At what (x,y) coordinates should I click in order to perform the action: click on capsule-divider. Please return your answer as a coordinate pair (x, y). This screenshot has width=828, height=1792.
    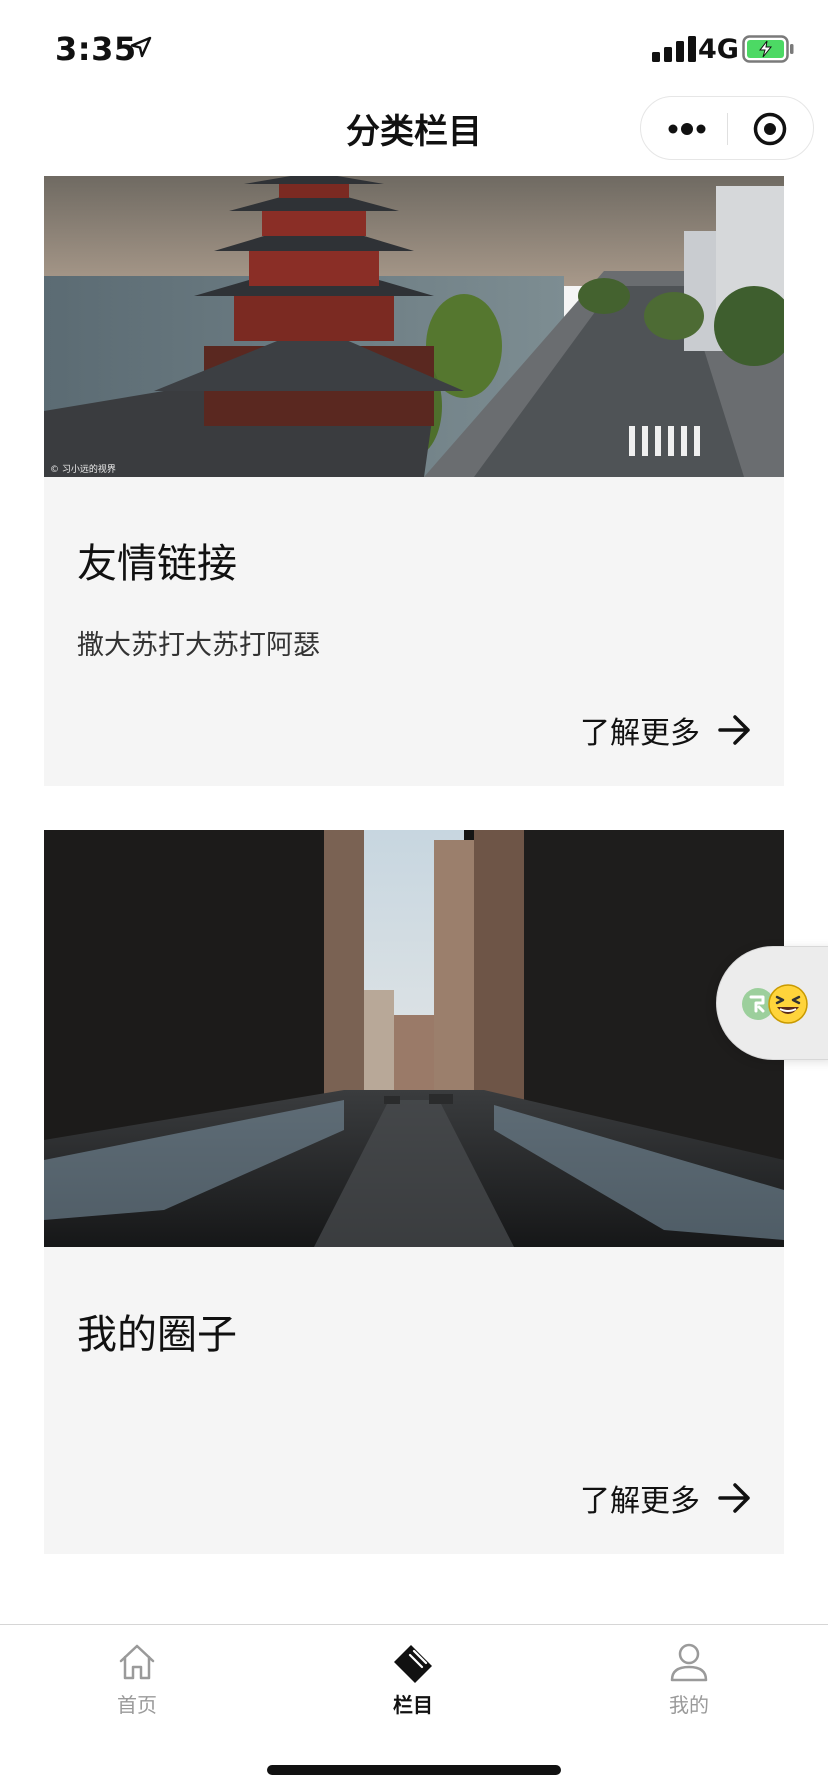
    Looking at the image, I should click on (727, 129).